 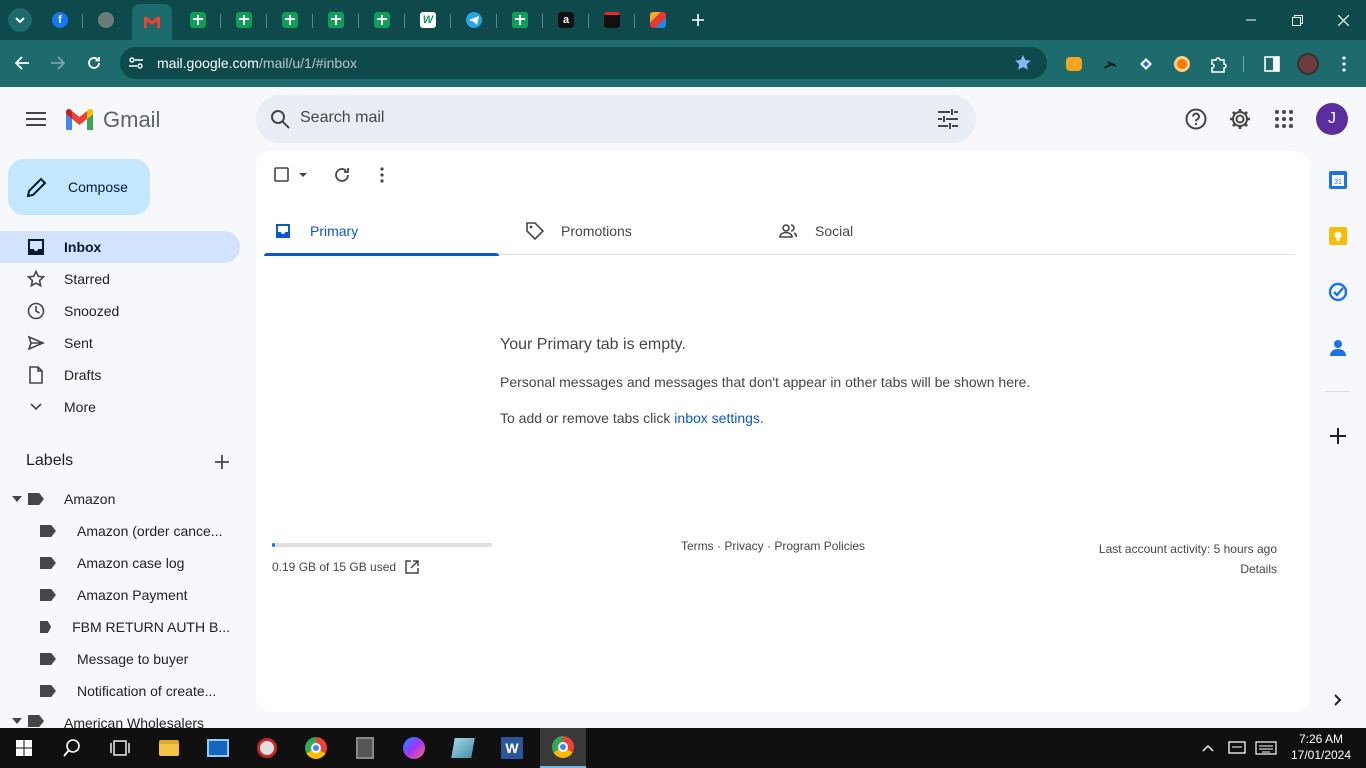 I want to click on chrome-active-taskbar-icon, so click(x=563, y=748).